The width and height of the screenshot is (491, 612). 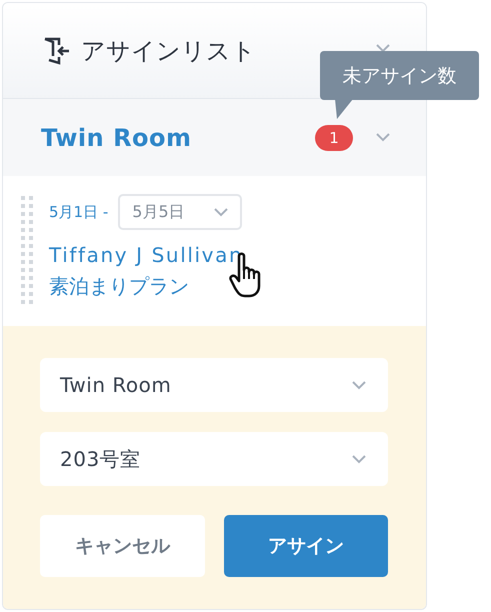 I want to click on select-field: 203号室, so click(x=214, y=459).